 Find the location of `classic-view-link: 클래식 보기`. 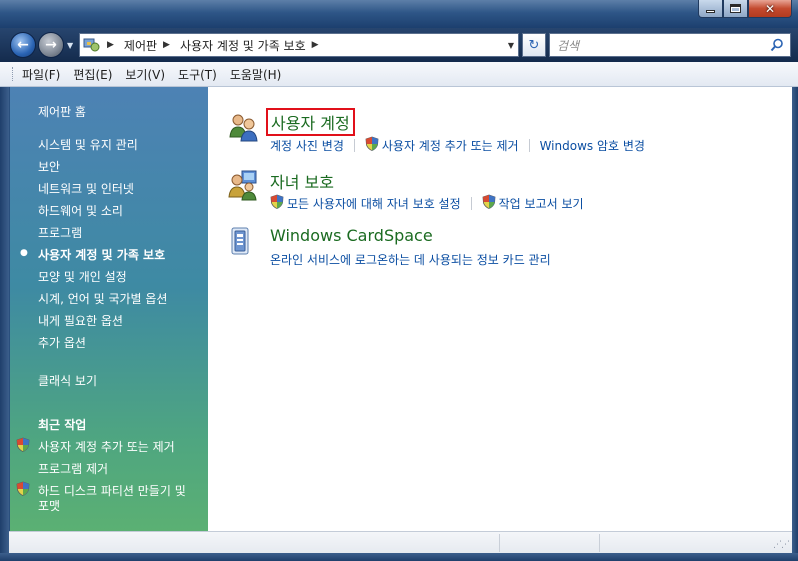

classic-view-link: 클래식 보기 is located at coordinates (67, 380).